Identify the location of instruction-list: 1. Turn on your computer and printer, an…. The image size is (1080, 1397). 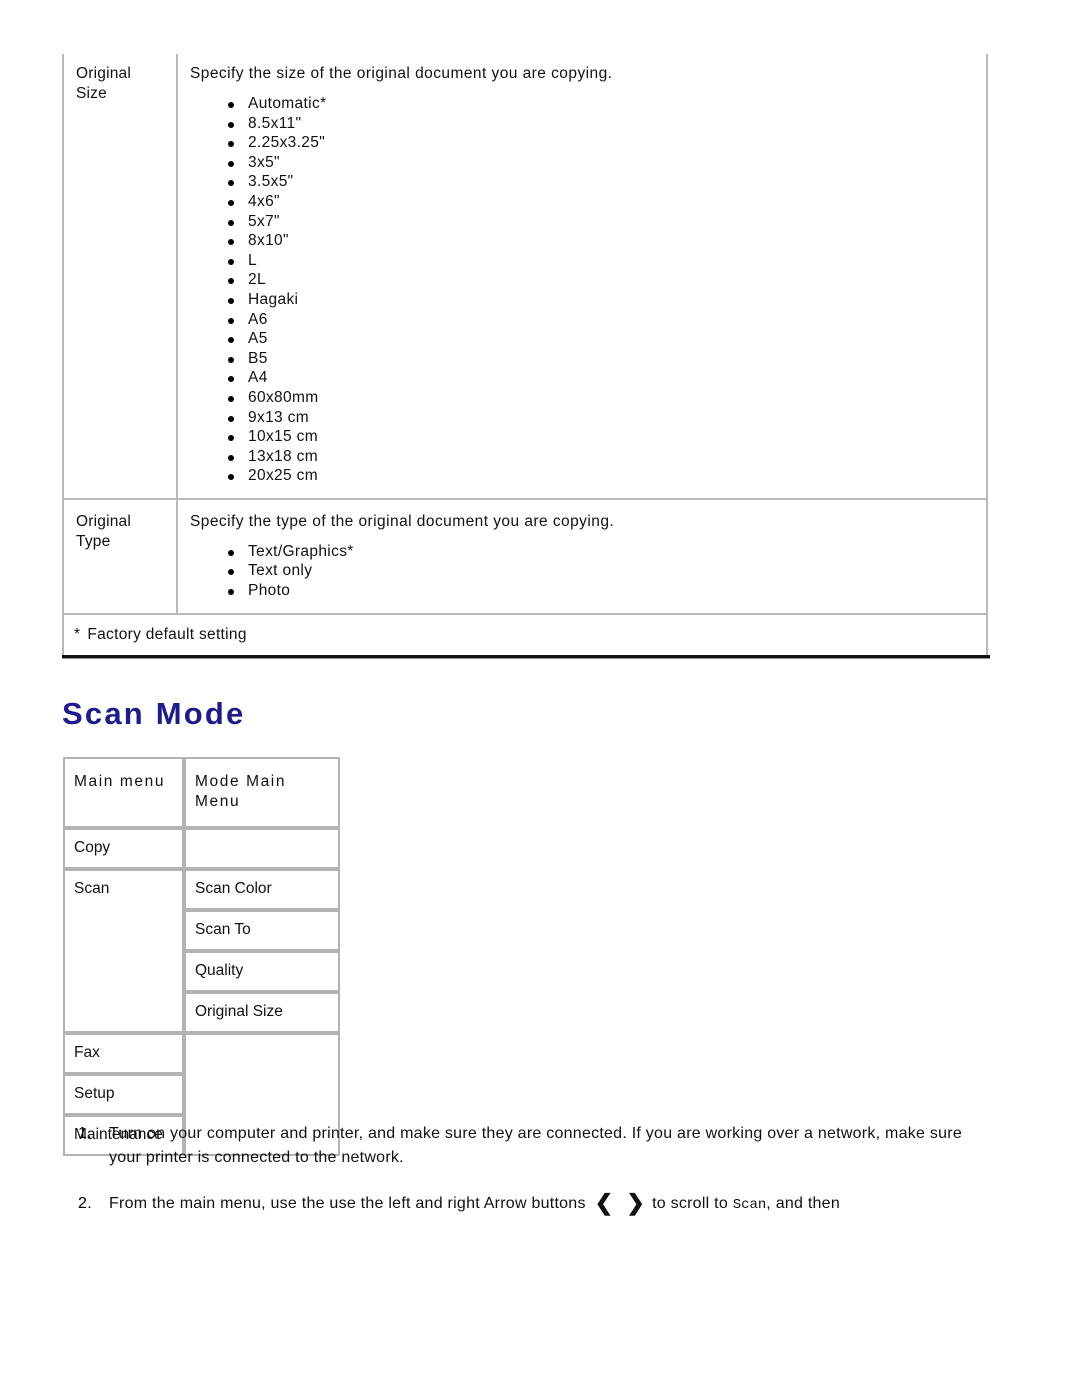
(534, 1181).